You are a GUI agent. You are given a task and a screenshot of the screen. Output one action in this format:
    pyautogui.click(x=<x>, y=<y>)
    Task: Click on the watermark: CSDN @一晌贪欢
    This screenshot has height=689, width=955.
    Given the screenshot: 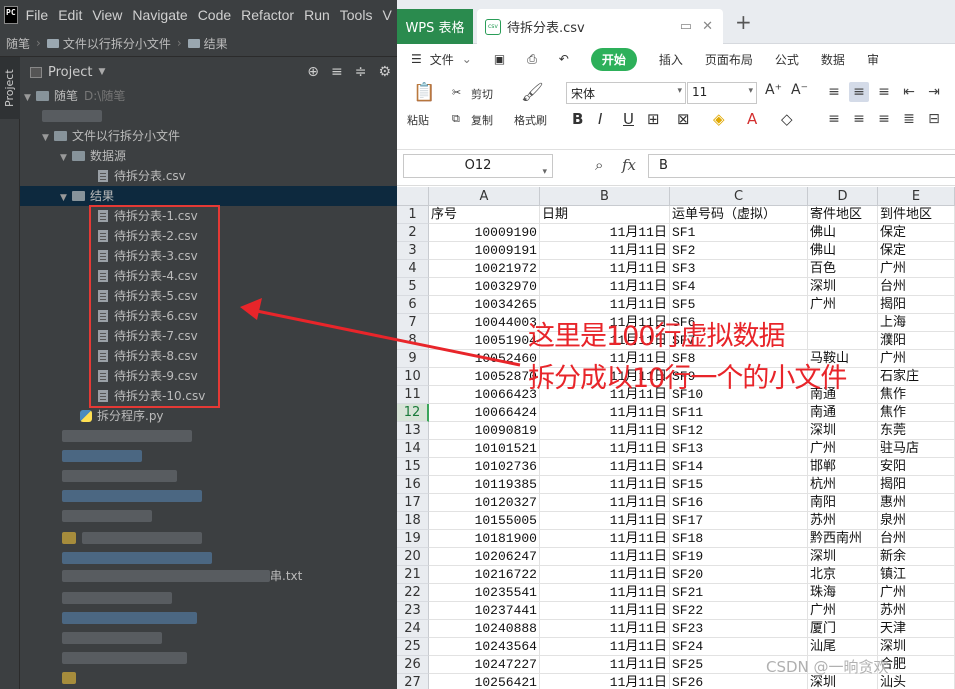 What is the action you would take?
    pyautogui.click(x=827, y=667)
    